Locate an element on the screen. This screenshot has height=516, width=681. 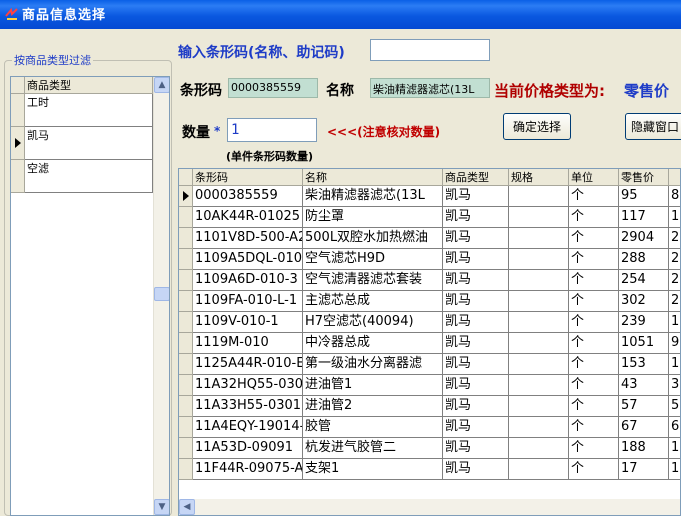
table-cell: 空气滤清器滤芯套装 is located at coordinates (373, 280).